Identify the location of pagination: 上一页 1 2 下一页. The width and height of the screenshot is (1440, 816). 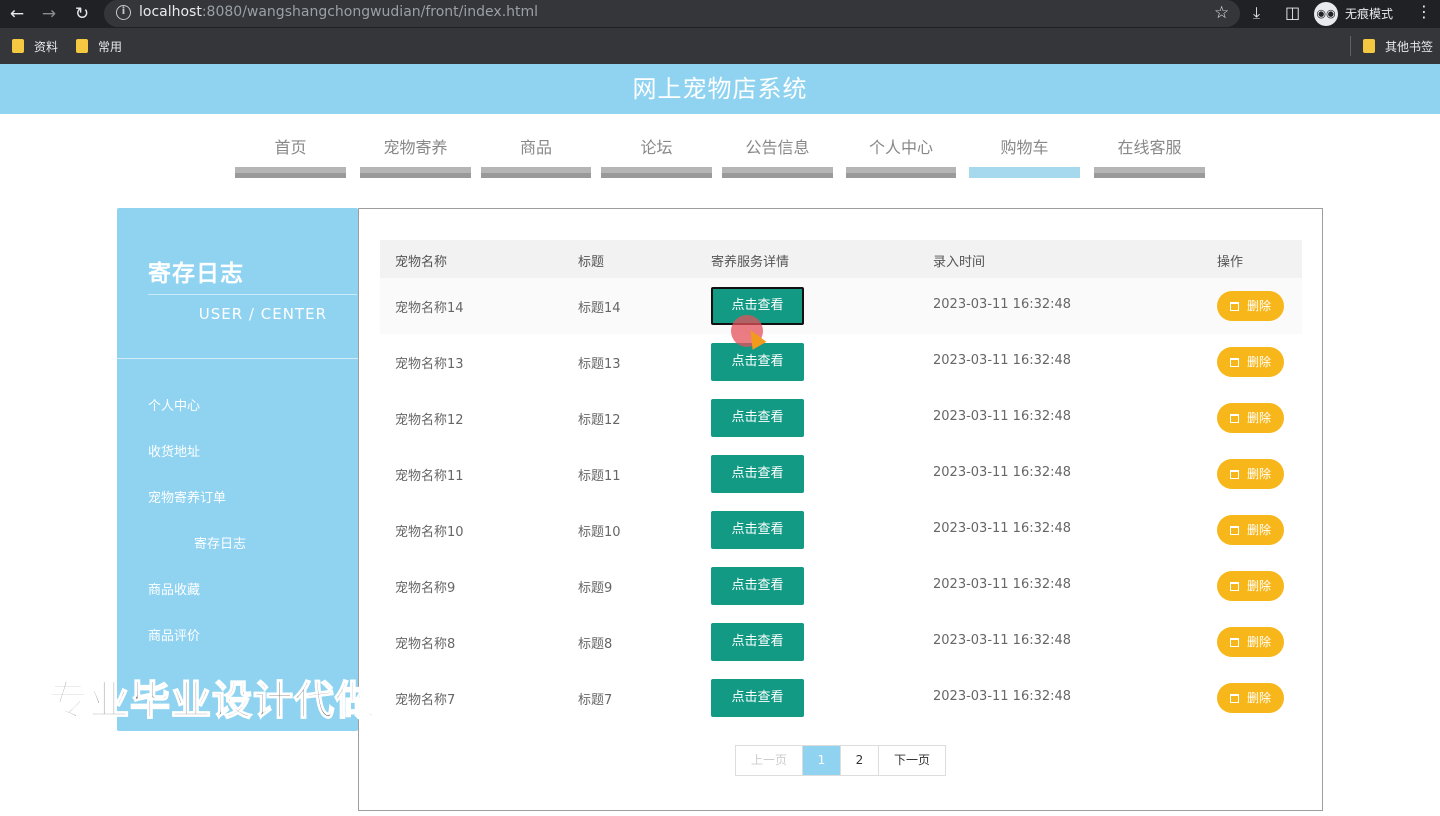
(840, 760).